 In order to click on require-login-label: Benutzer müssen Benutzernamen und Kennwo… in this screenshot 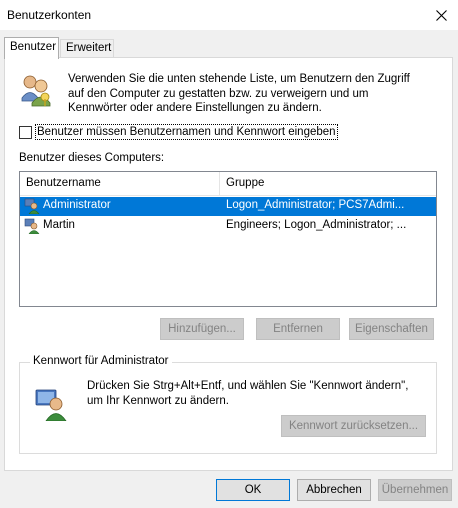, I will do `click(186, 132)`.